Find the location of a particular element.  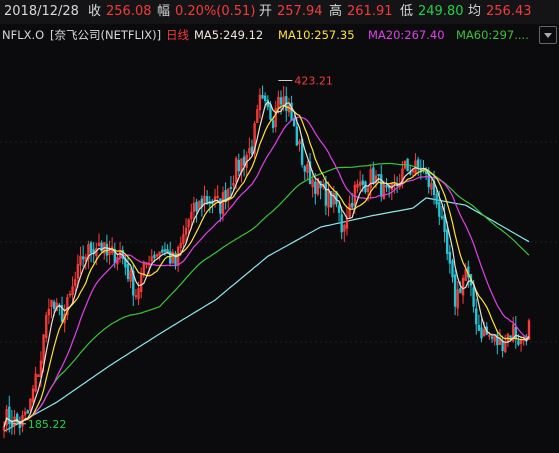

ma5-legend: MA5:249.12 is located at coordinates (229, 35).